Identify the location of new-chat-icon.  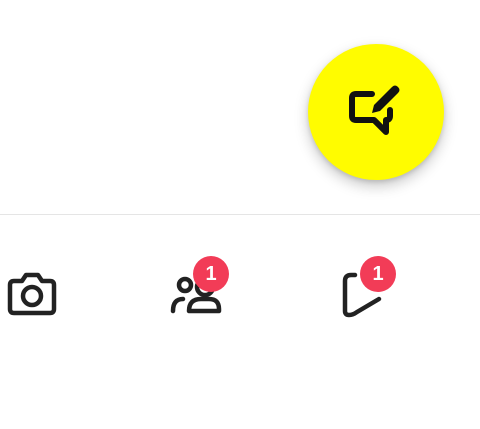
(374, 110).